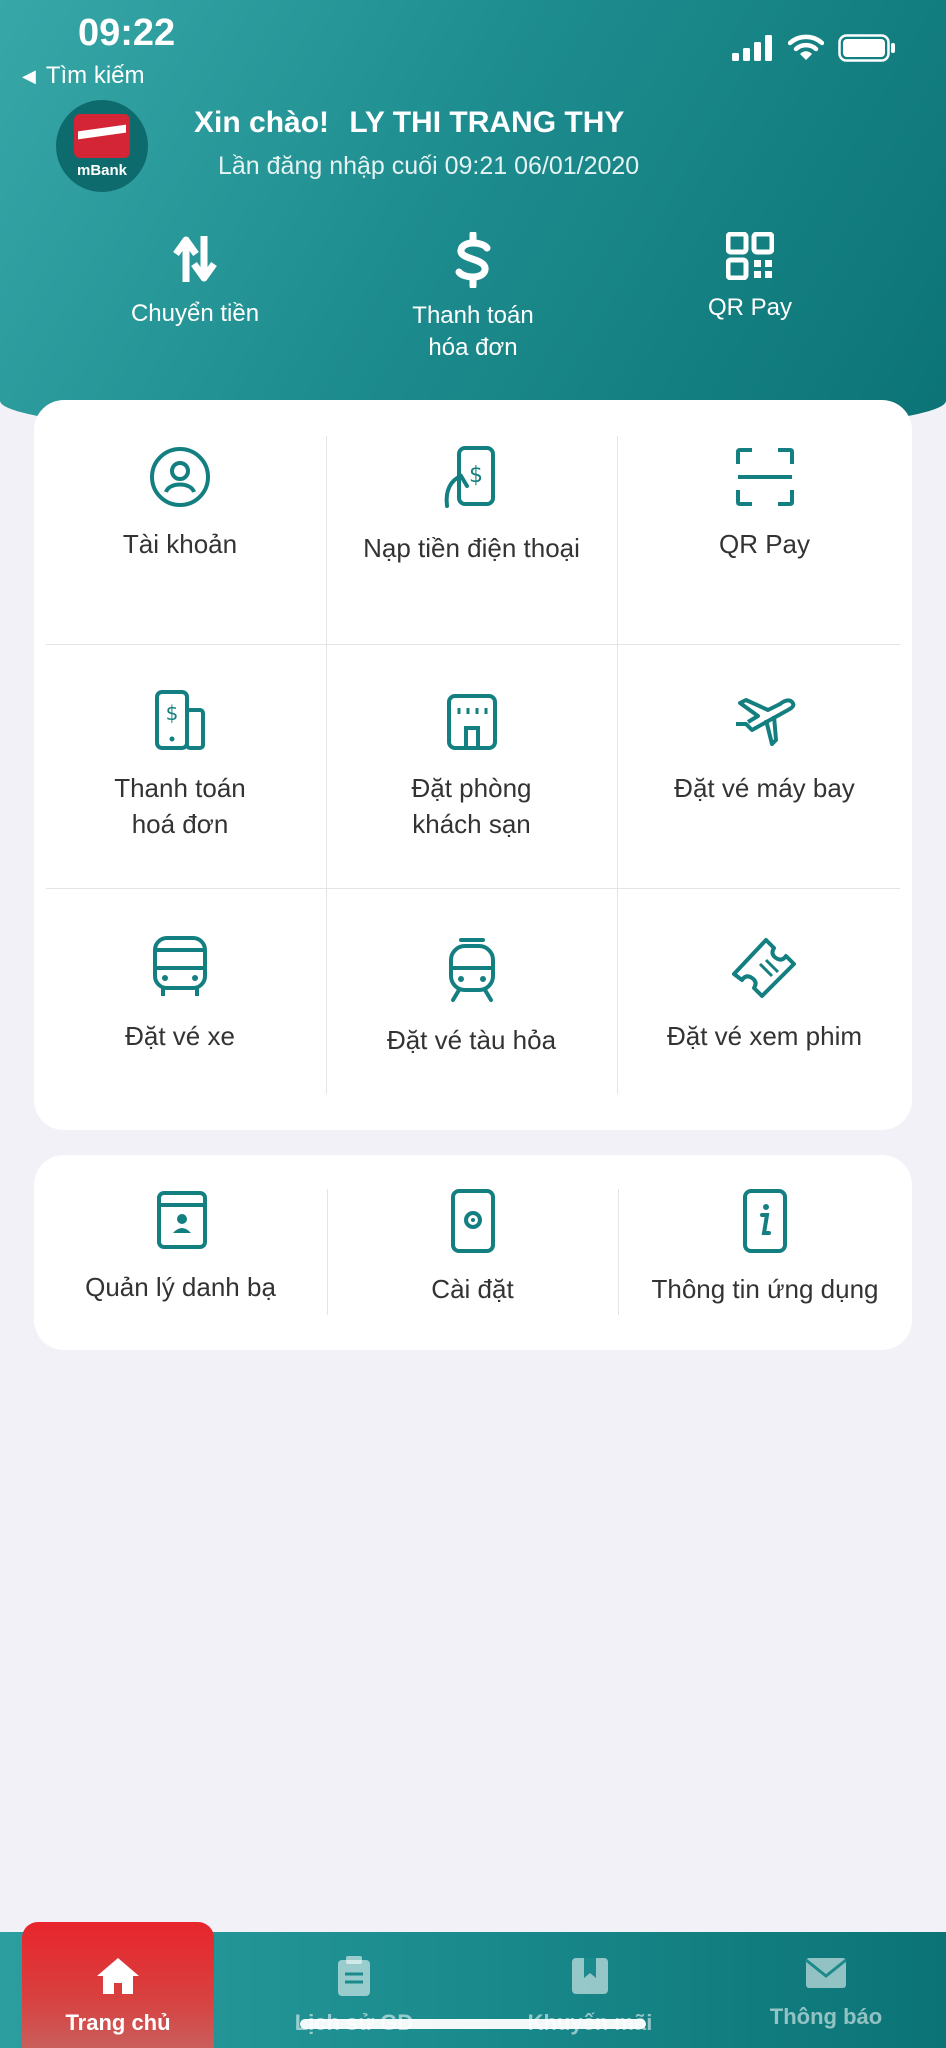 The height and width of the screenshot is (2048, 946). I want to click on transfer-arrows-icon, so click(195, 259).